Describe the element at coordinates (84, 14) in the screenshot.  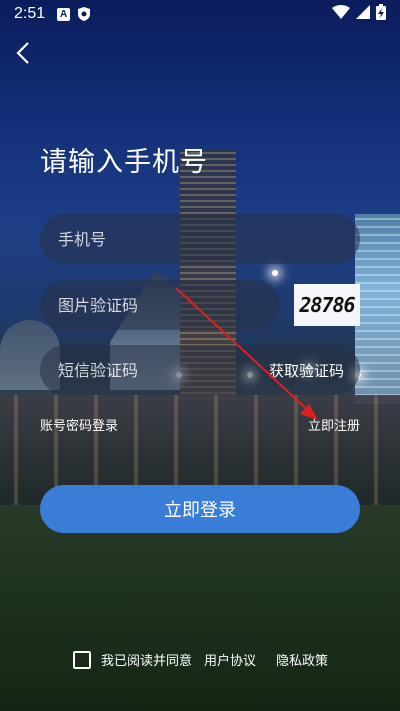
I see `shield-icon` at that location.